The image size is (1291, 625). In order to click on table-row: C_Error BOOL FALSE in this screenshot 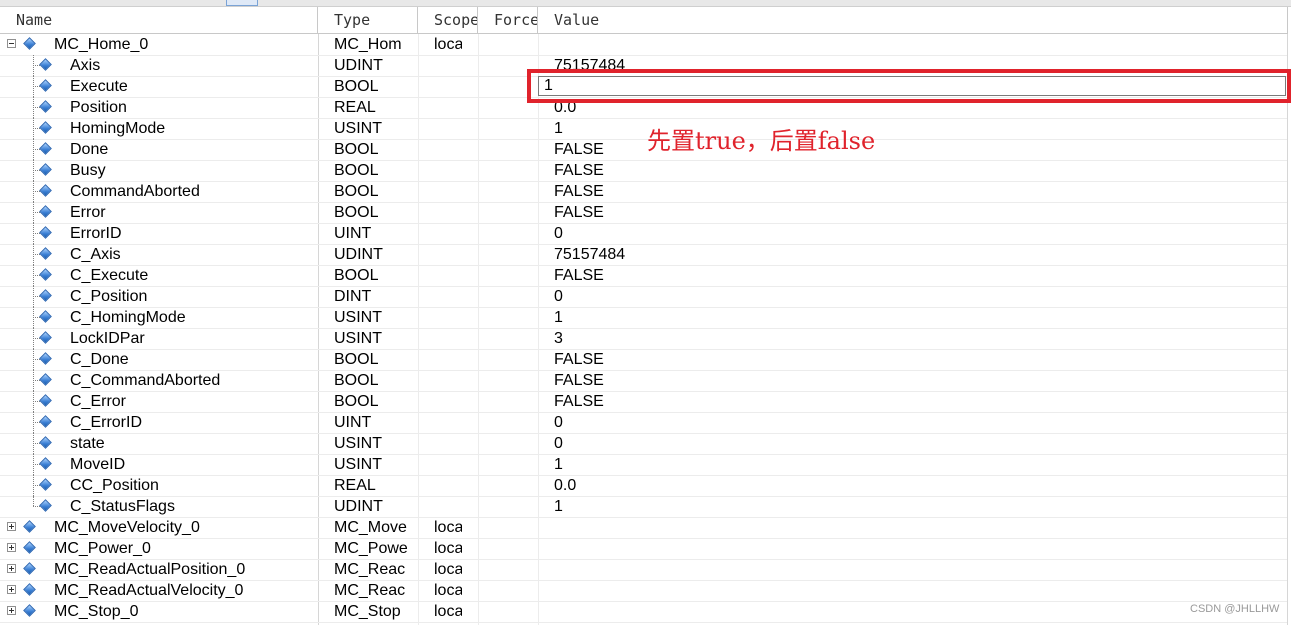, I will do `click(643, 402)`.